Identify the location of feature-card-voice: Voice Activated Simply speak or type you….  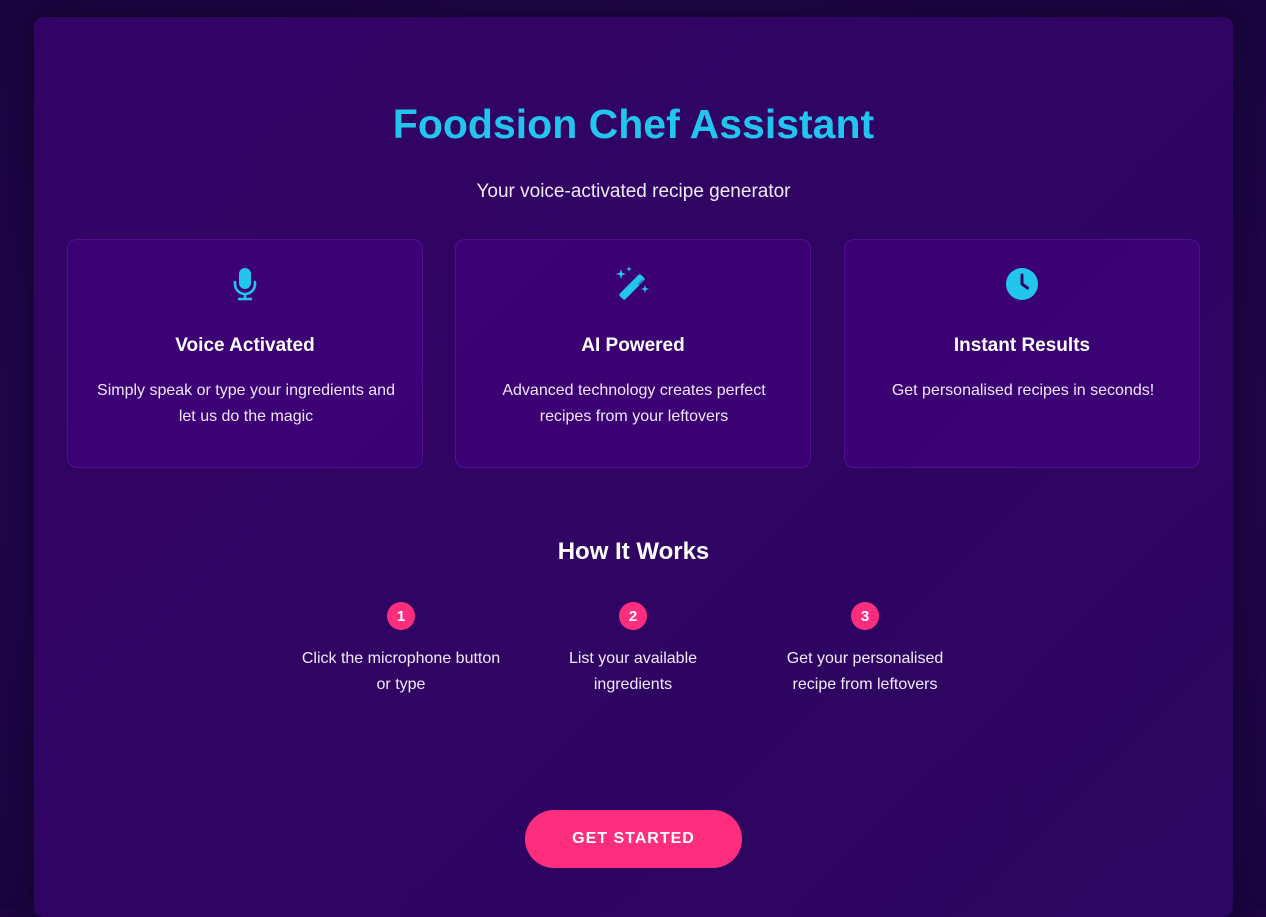
(245, 353).